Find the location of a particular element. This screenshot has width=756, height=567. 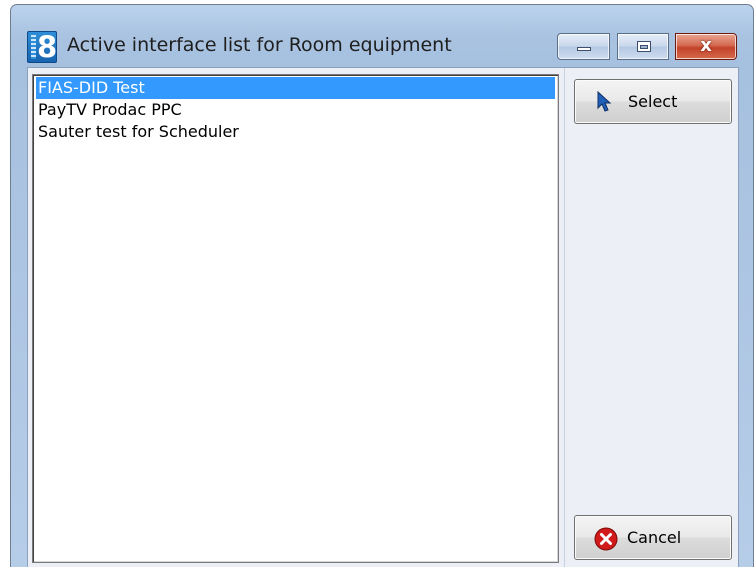

minimize-icon is located at coordinates (584, 49).